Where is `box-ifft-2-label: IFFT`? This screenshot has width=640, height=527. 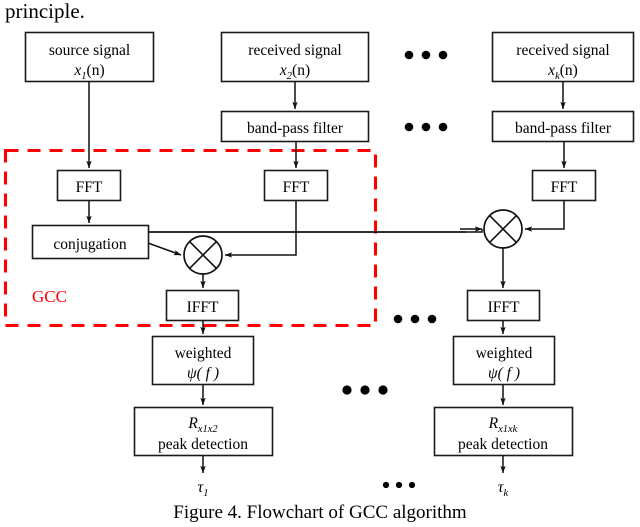
box-ifft-2-label: IFFT is located at coordinates (203, 307).